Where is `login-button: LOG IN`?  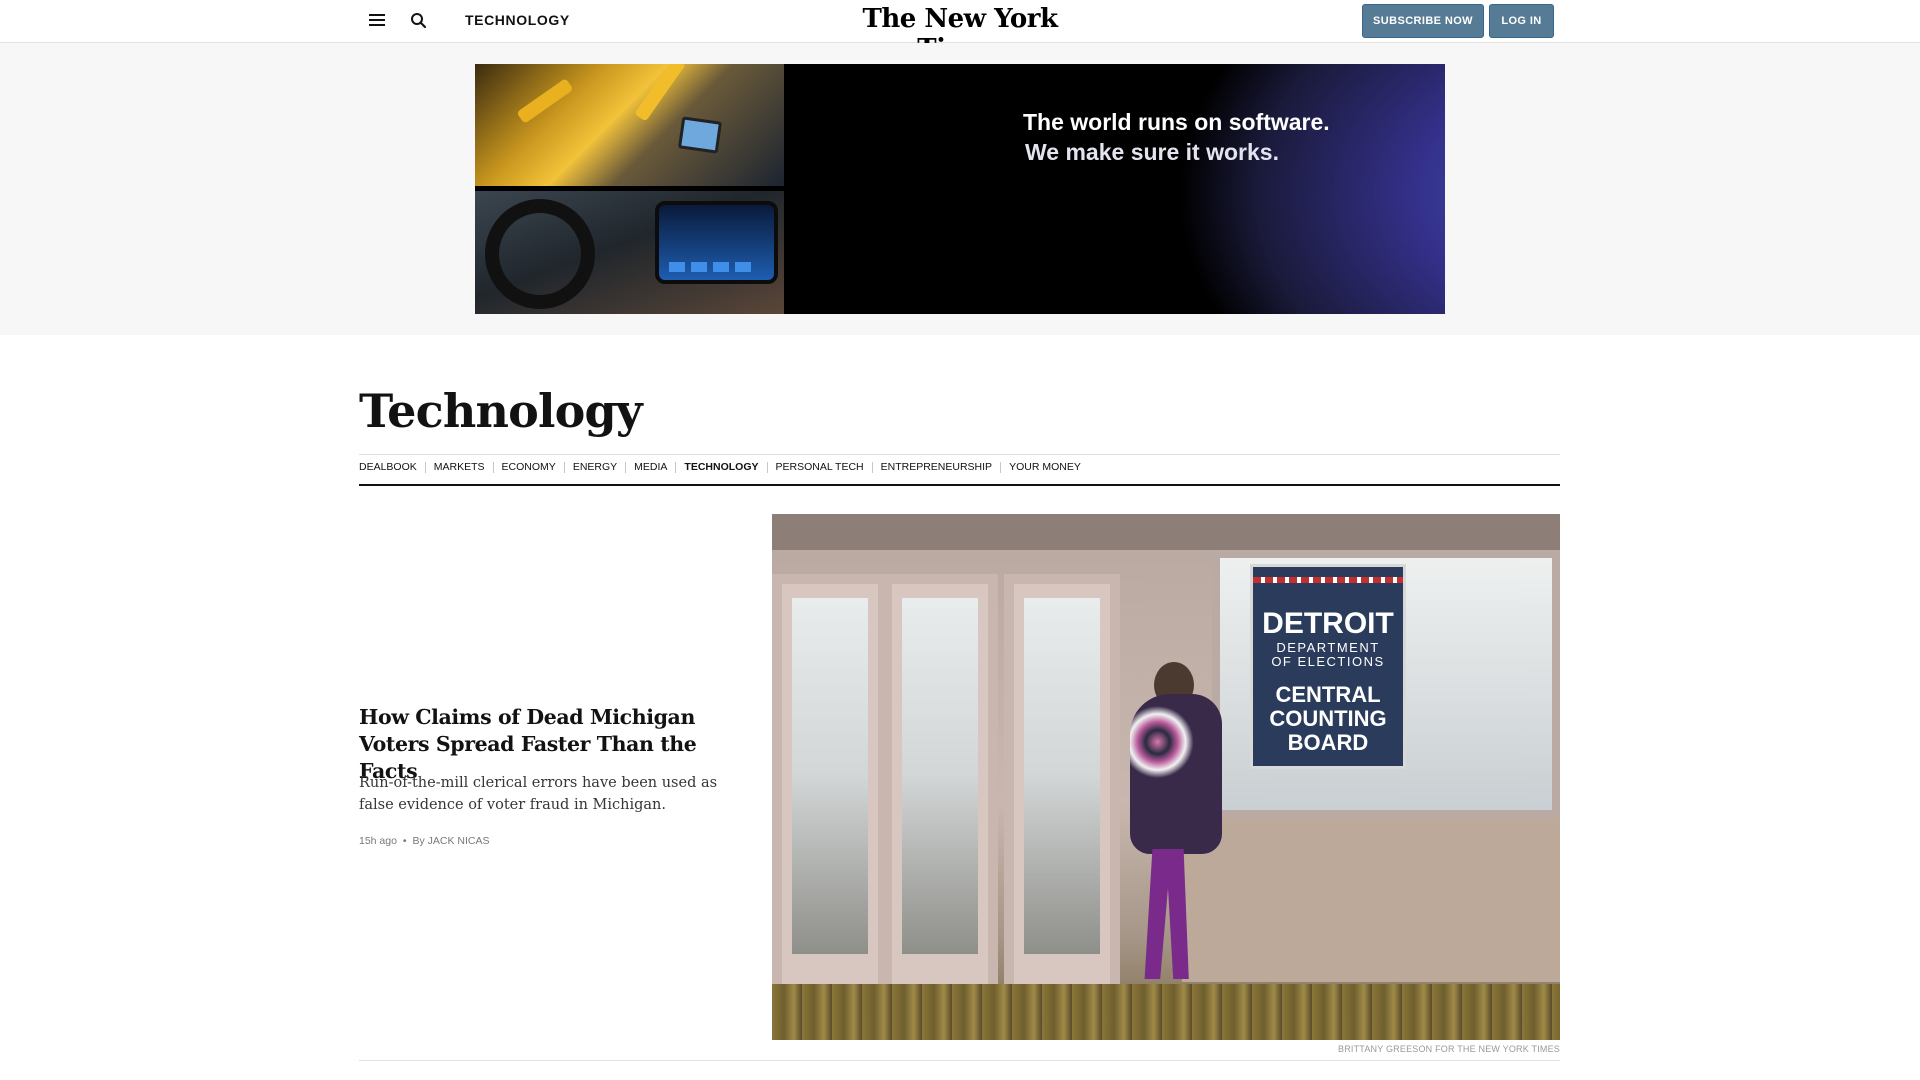
login-button: LOG IN is located at coordinates (1521, 21).